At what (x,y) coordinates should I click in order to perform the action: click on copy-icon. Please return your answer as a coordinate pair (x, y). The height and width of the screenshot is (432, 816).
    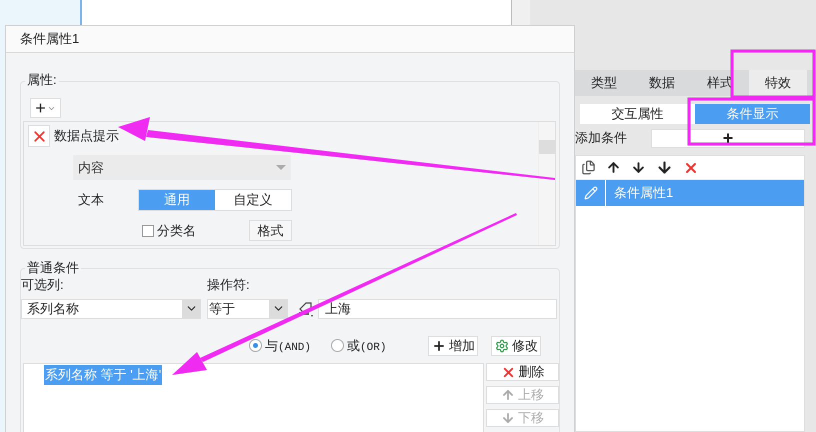
    Looking at the image, I should click on (588, 167).